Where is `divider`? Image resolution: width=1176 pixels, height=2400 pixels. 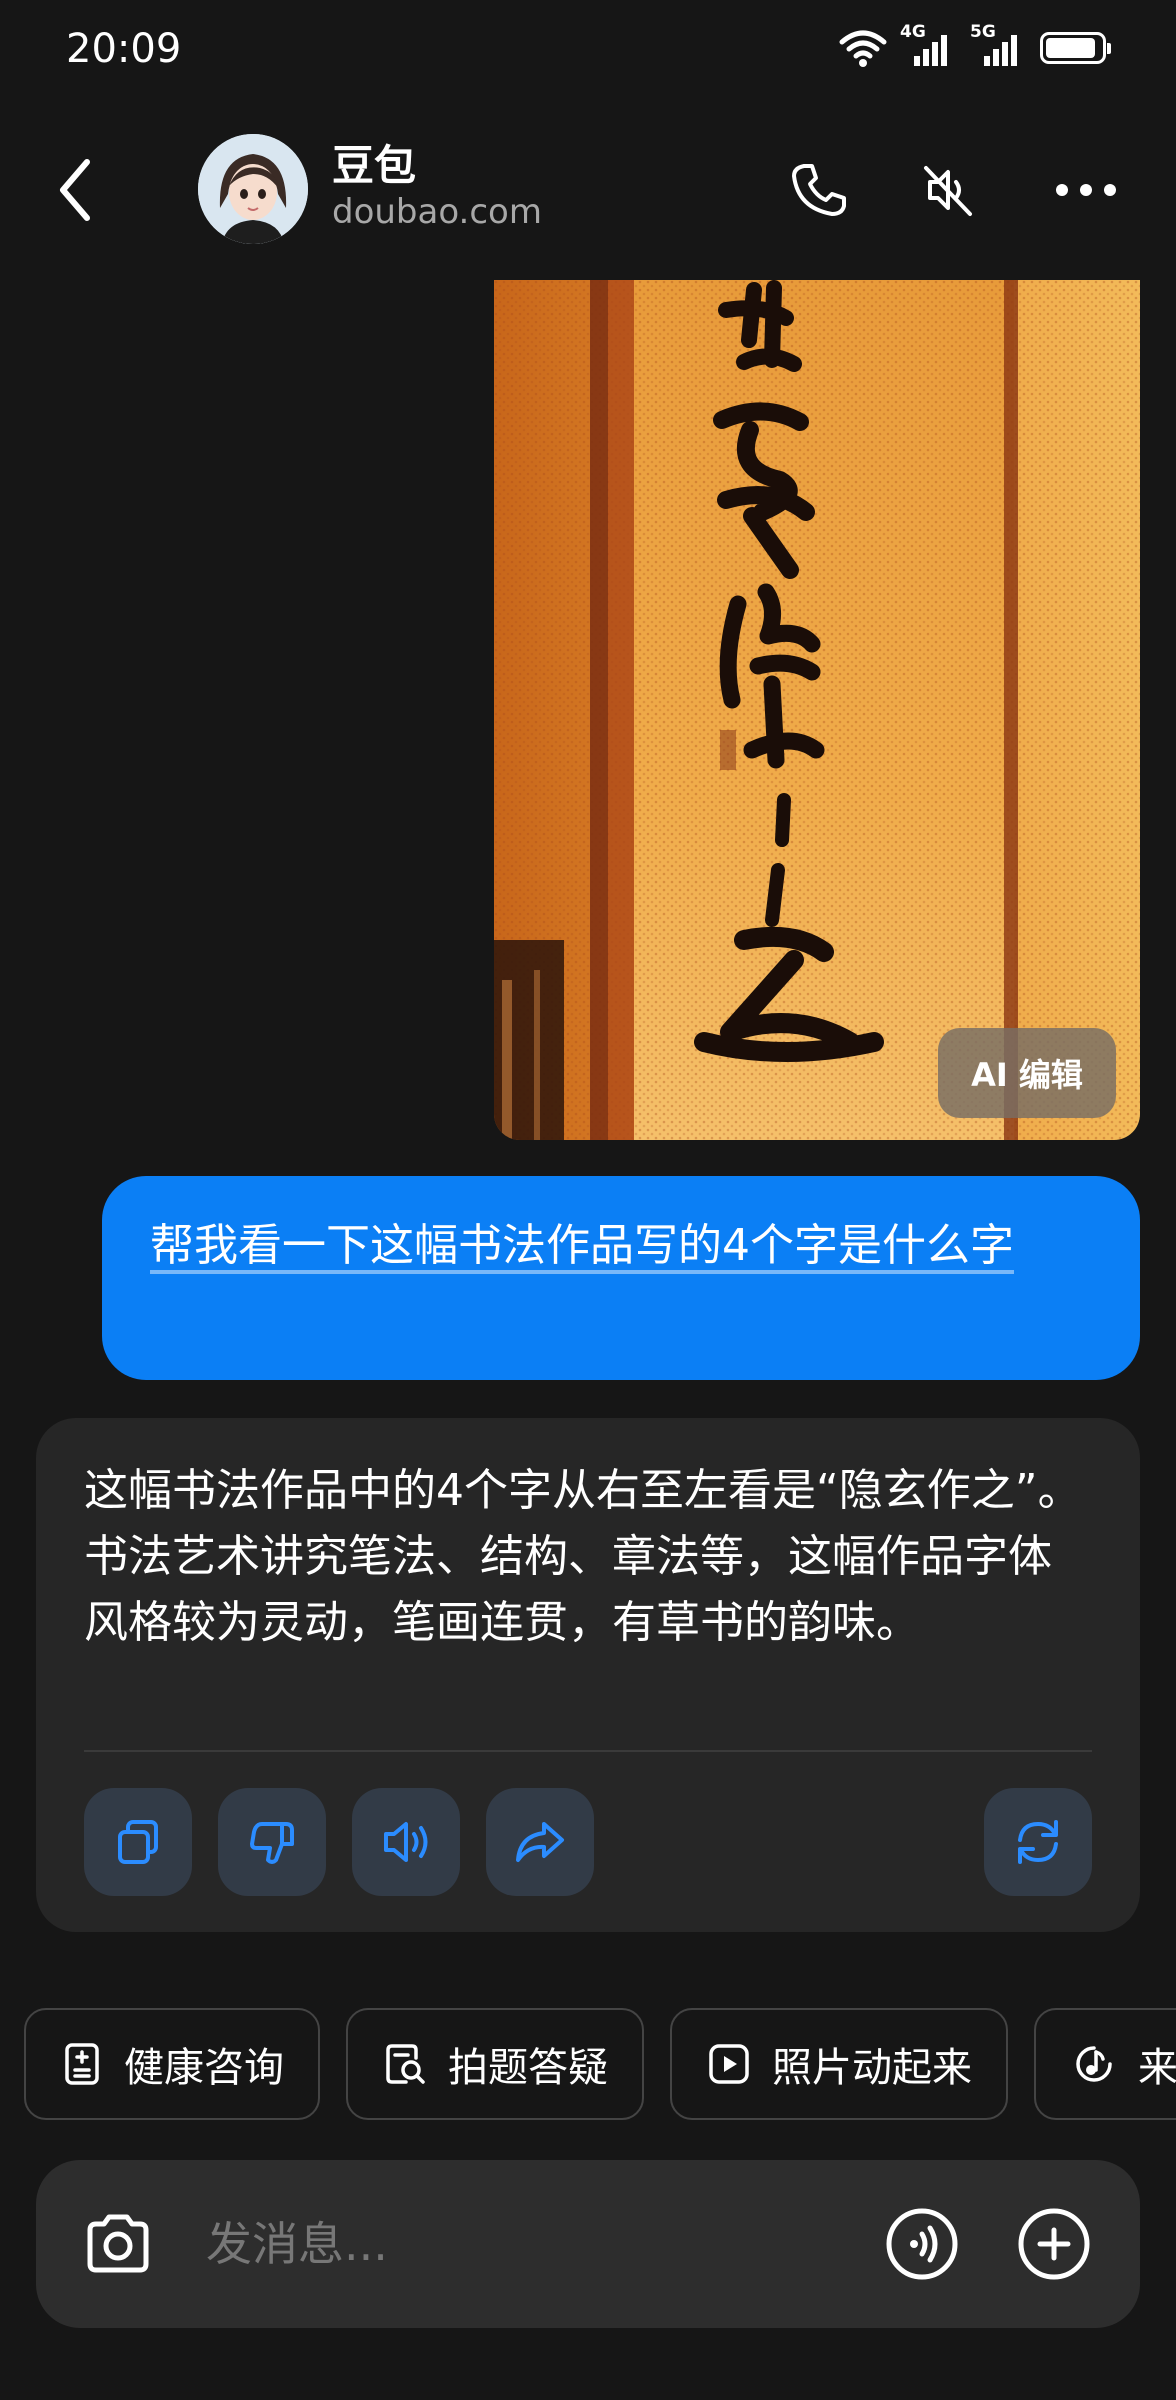 divider is located at coordinates (588, 1751).